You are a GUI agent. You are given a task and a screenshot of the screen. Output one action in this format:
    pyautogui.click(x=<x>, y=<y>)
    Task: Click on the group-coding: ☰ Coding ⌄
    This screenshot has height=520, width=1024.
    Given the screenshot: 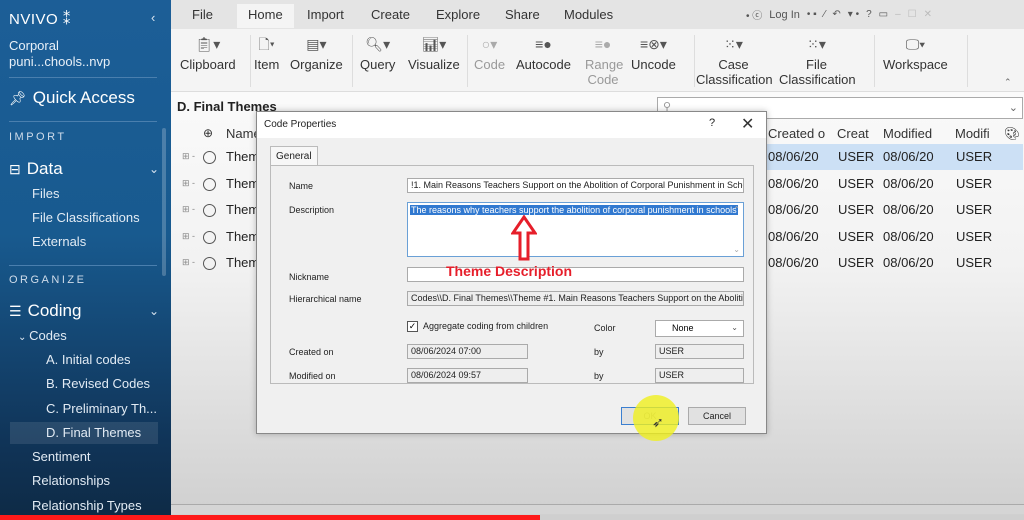 What is the action you would take?
    pyautogui.click(x=84, y=311)
    